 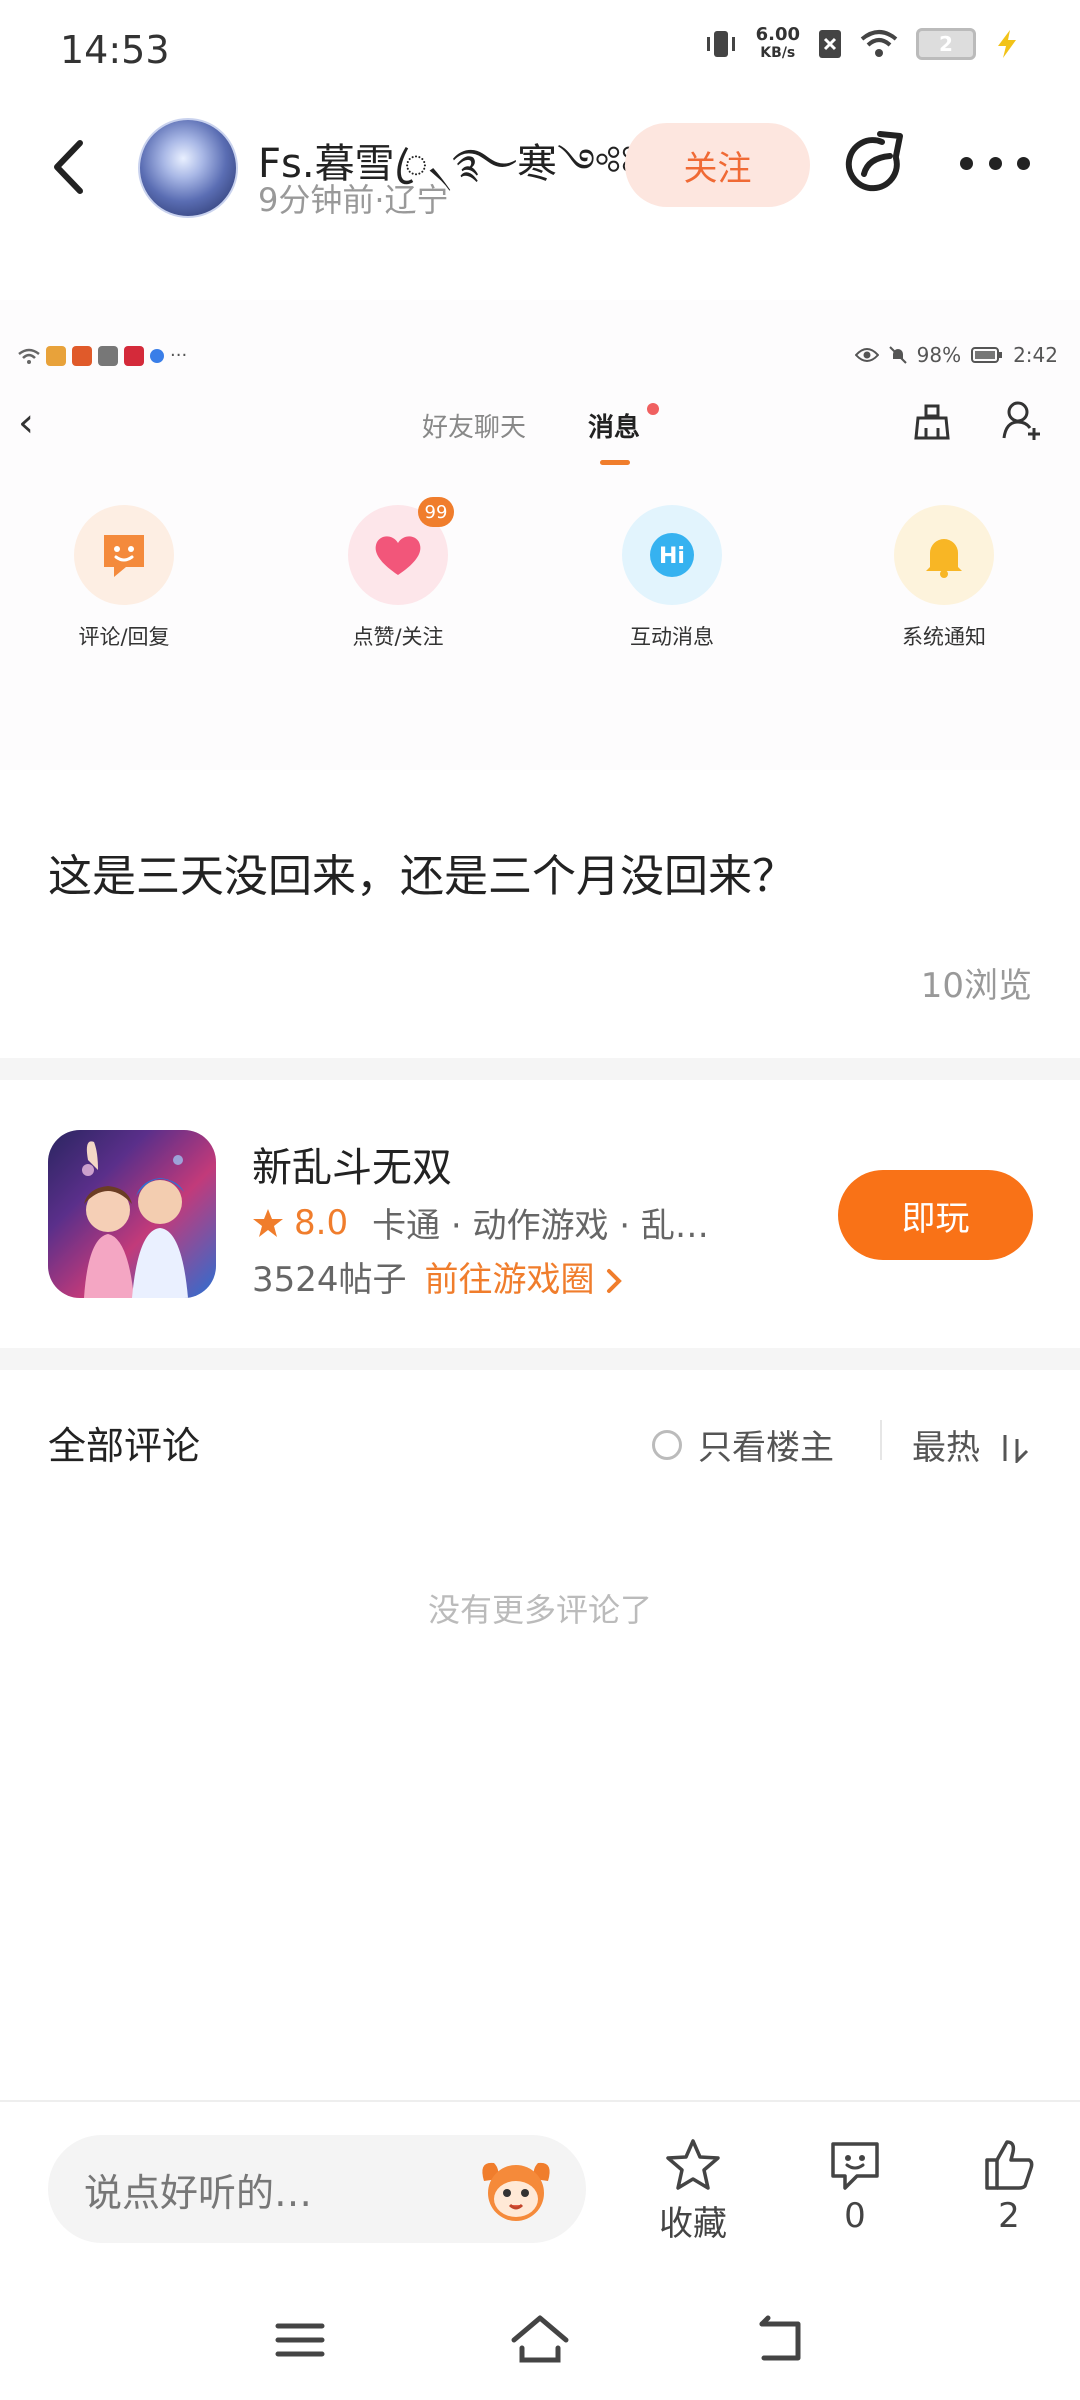 What do you see at coordinates (944, 555) in the screenshot?
I see `bell-icon` at bounding box center [944, 555].